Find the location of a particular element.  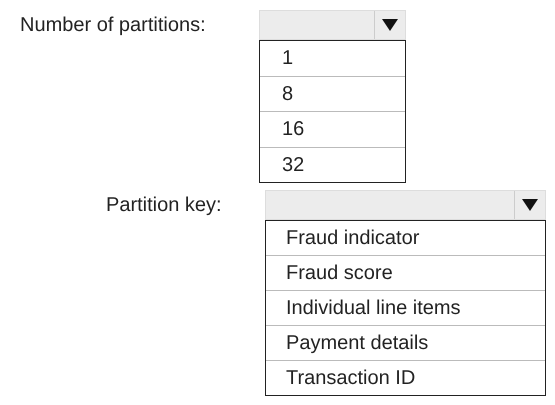

dropdown-option: 32 is located at coordinates (332, 164).